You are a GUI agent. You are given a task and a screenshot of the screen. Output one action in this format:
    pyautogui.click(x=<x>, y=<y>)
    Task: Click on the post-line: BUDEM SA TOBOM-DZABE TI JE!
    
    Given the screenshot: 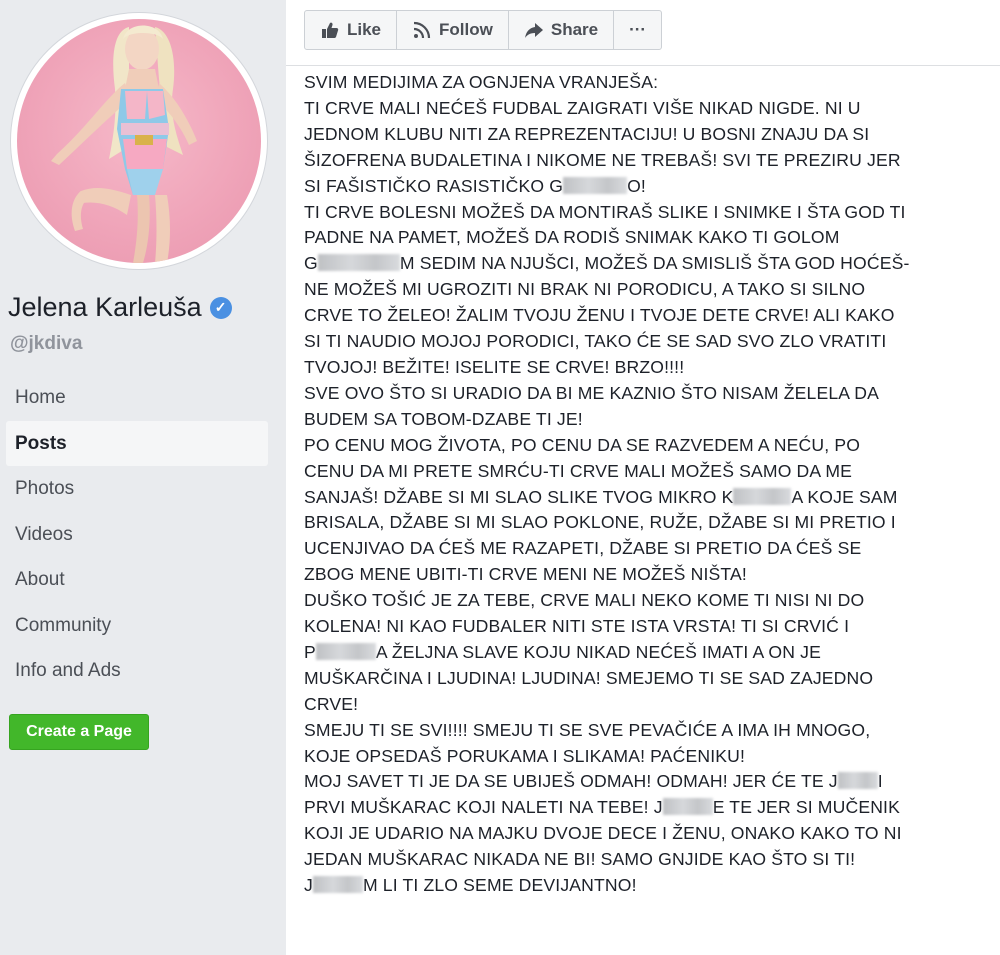 What is the action you would take?
    pyautogui.click(x=443, y=418)
    